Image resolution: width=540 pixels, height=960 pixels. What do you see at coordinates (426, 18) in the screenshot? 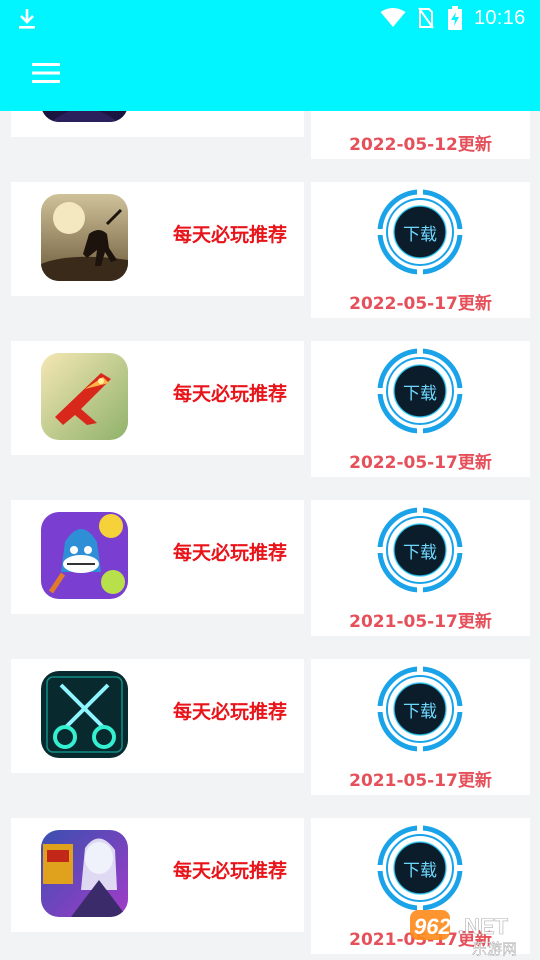
I see `no-sim-icon` at bounding box center [426, 18].